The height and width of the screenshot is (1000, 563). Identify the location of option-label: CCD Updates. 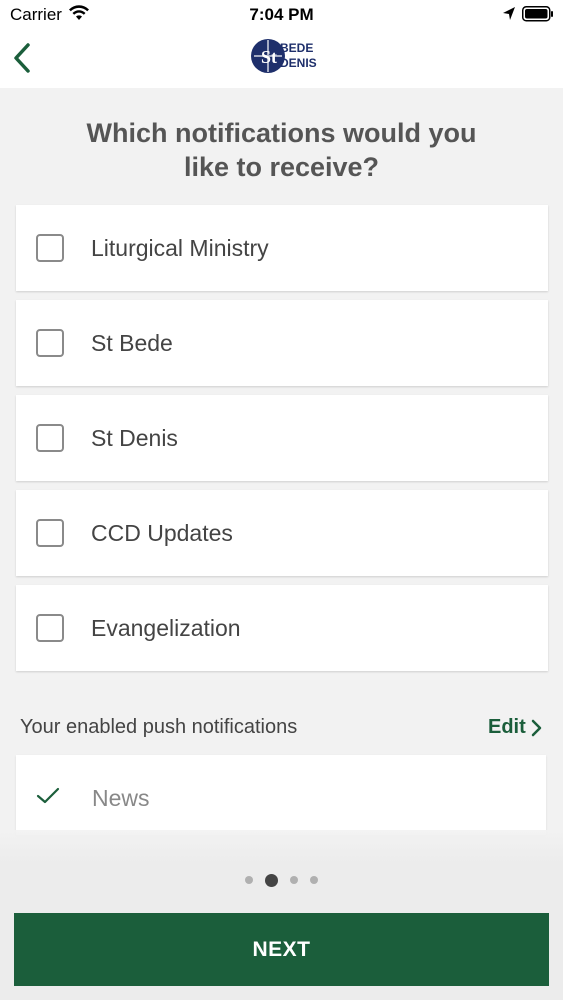
(162, 533).